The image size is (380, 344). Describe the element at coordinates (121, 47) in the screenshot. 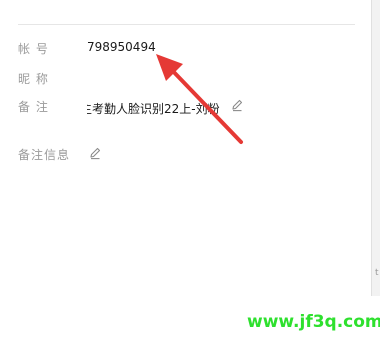

I see `account-value: 798950494` at that location.